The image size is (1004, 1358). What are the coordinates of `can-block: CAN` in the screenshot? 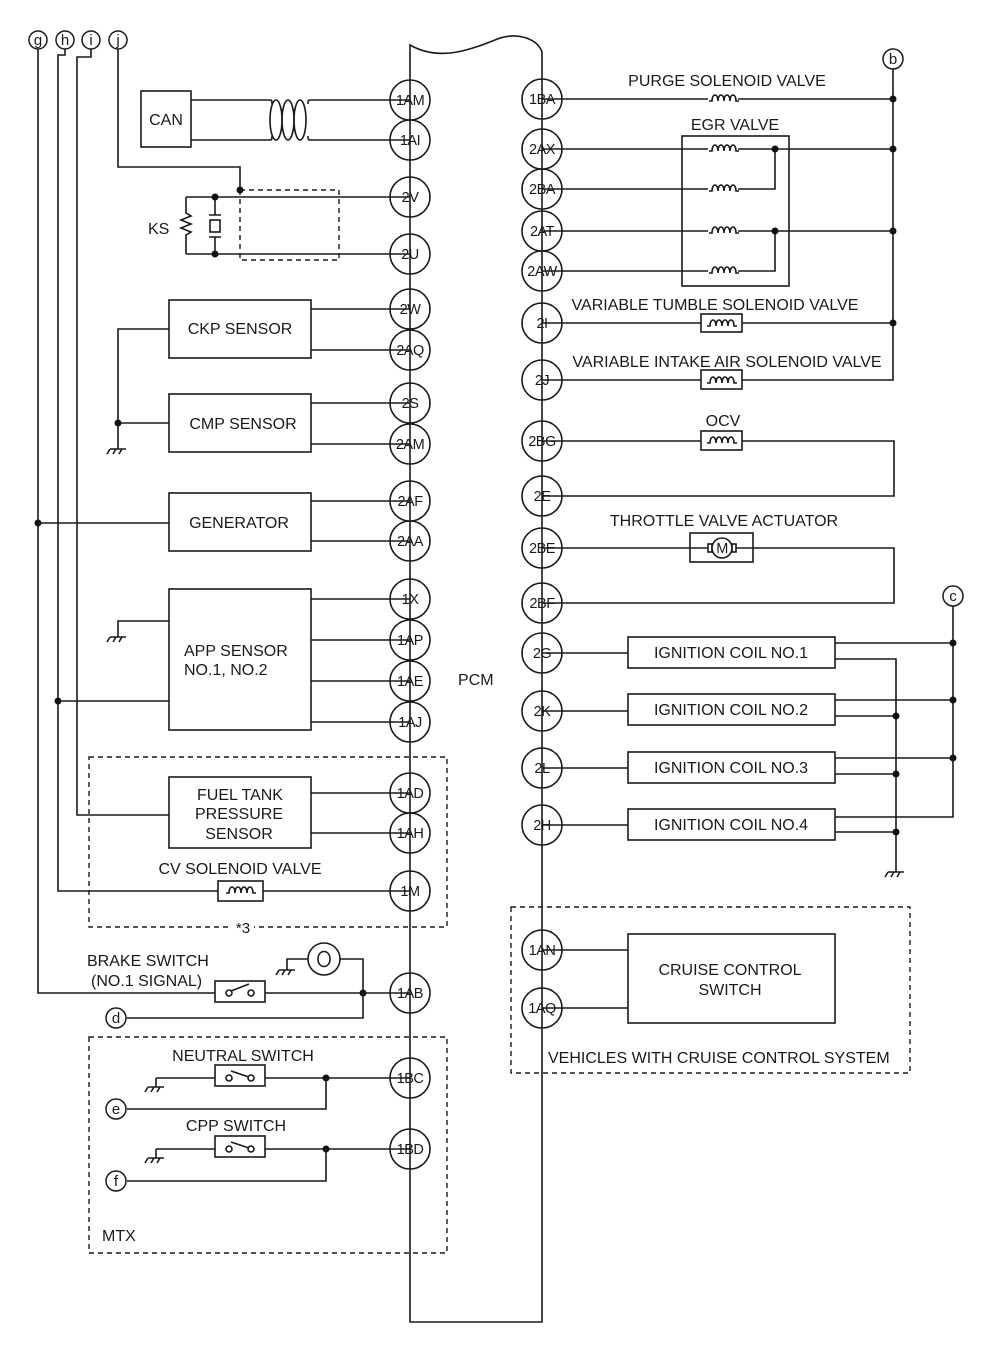 It's located at (275, 119).